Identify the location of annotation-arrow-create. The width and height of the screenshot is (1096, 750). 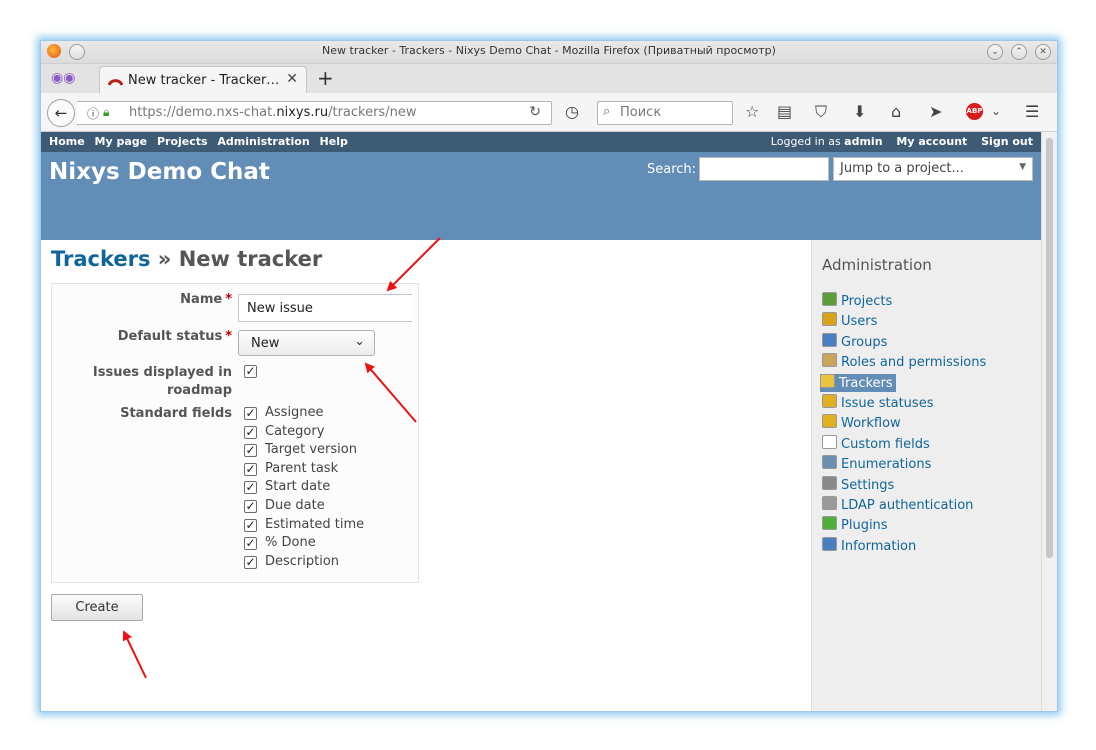
(134, 654).